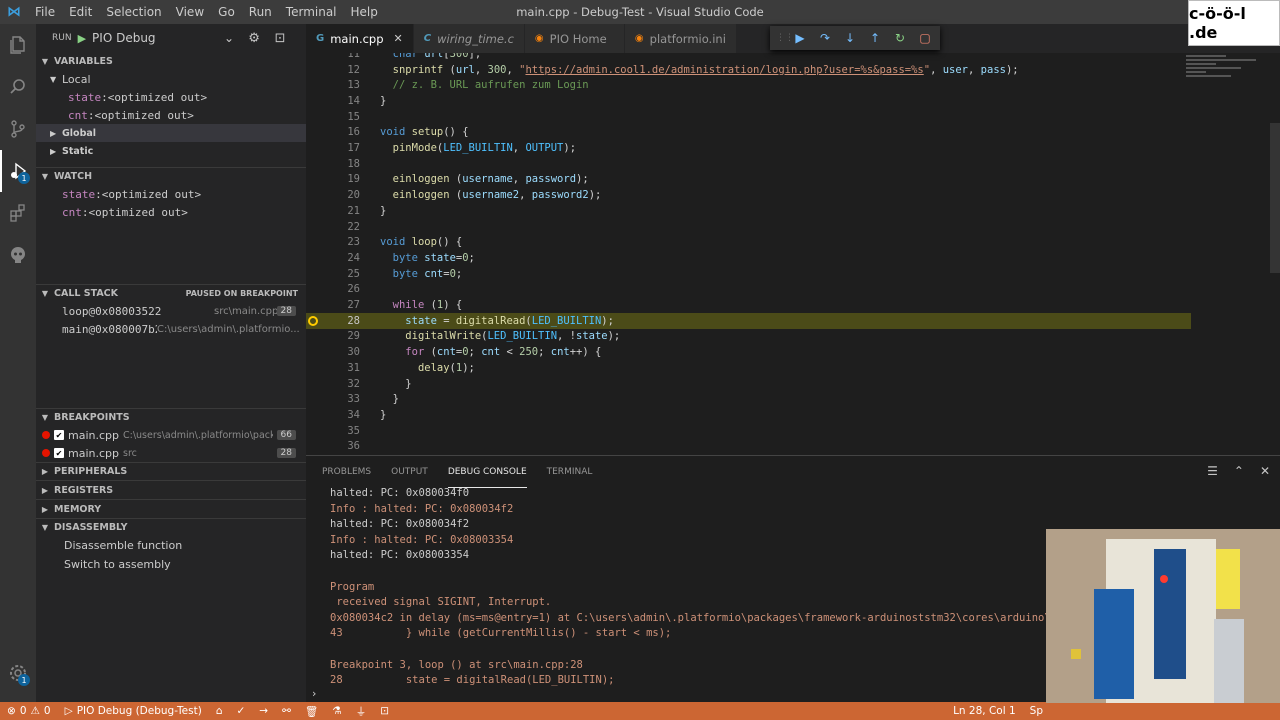 The image size is (1280, 720). Describe the element at coordinates (286, 711) in the screenshot. I see `pio-monitor-icon: ⚯` at that location.